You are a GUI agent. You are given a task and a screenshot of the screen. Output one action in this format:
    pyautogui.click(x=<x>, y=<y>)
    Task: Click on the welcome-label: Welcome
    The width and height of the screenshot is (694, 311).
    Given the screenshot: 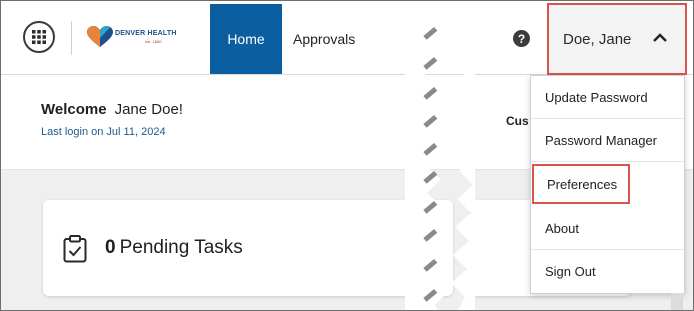 What is the action you would take?
    pyautogui.click(x=74, y=109)
    